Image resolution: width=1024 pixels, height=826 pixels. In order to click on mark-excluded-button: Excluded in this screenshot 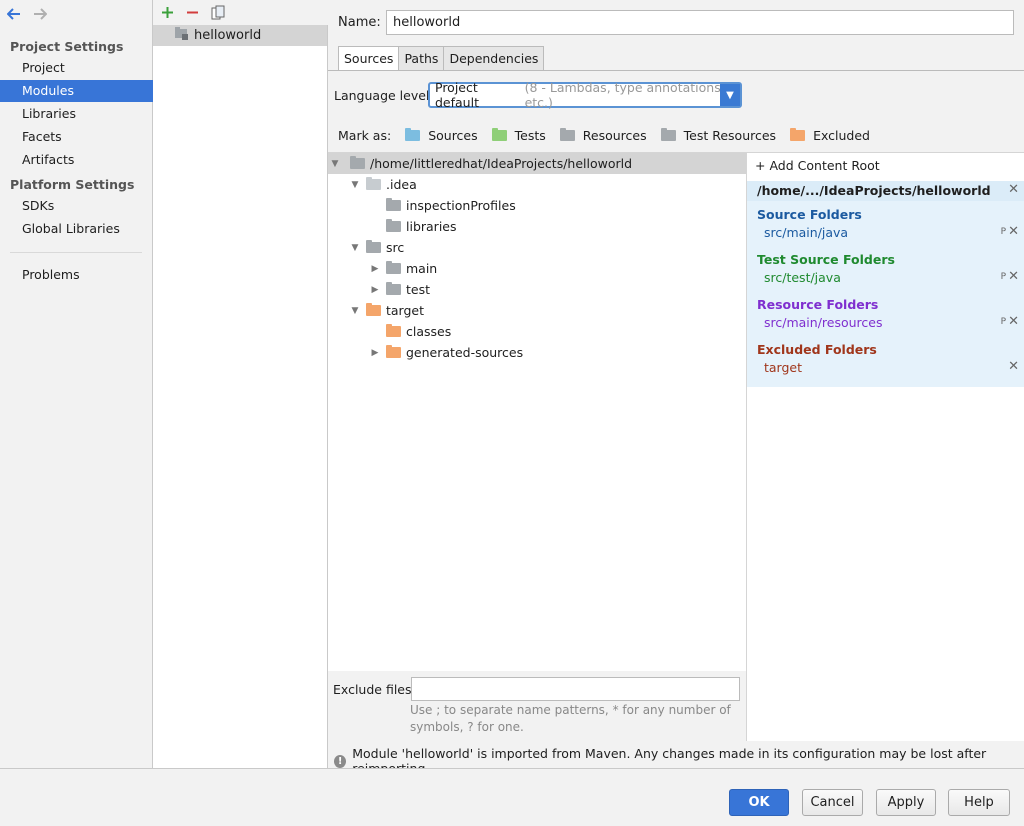, I will do `click(828, 135)`.